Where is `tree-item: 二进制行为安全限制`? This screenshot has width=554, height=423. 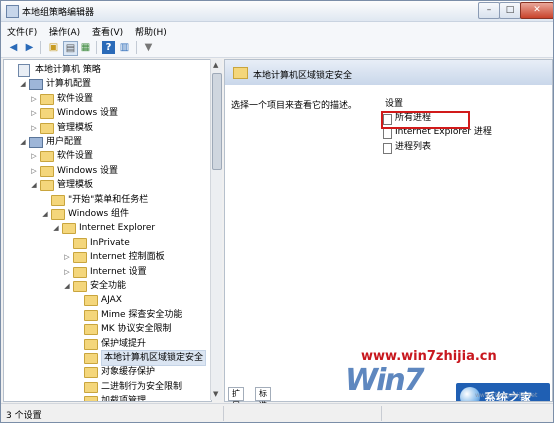 tree-item: 二进制行为安全限制 is located at coordinates (107, 387).